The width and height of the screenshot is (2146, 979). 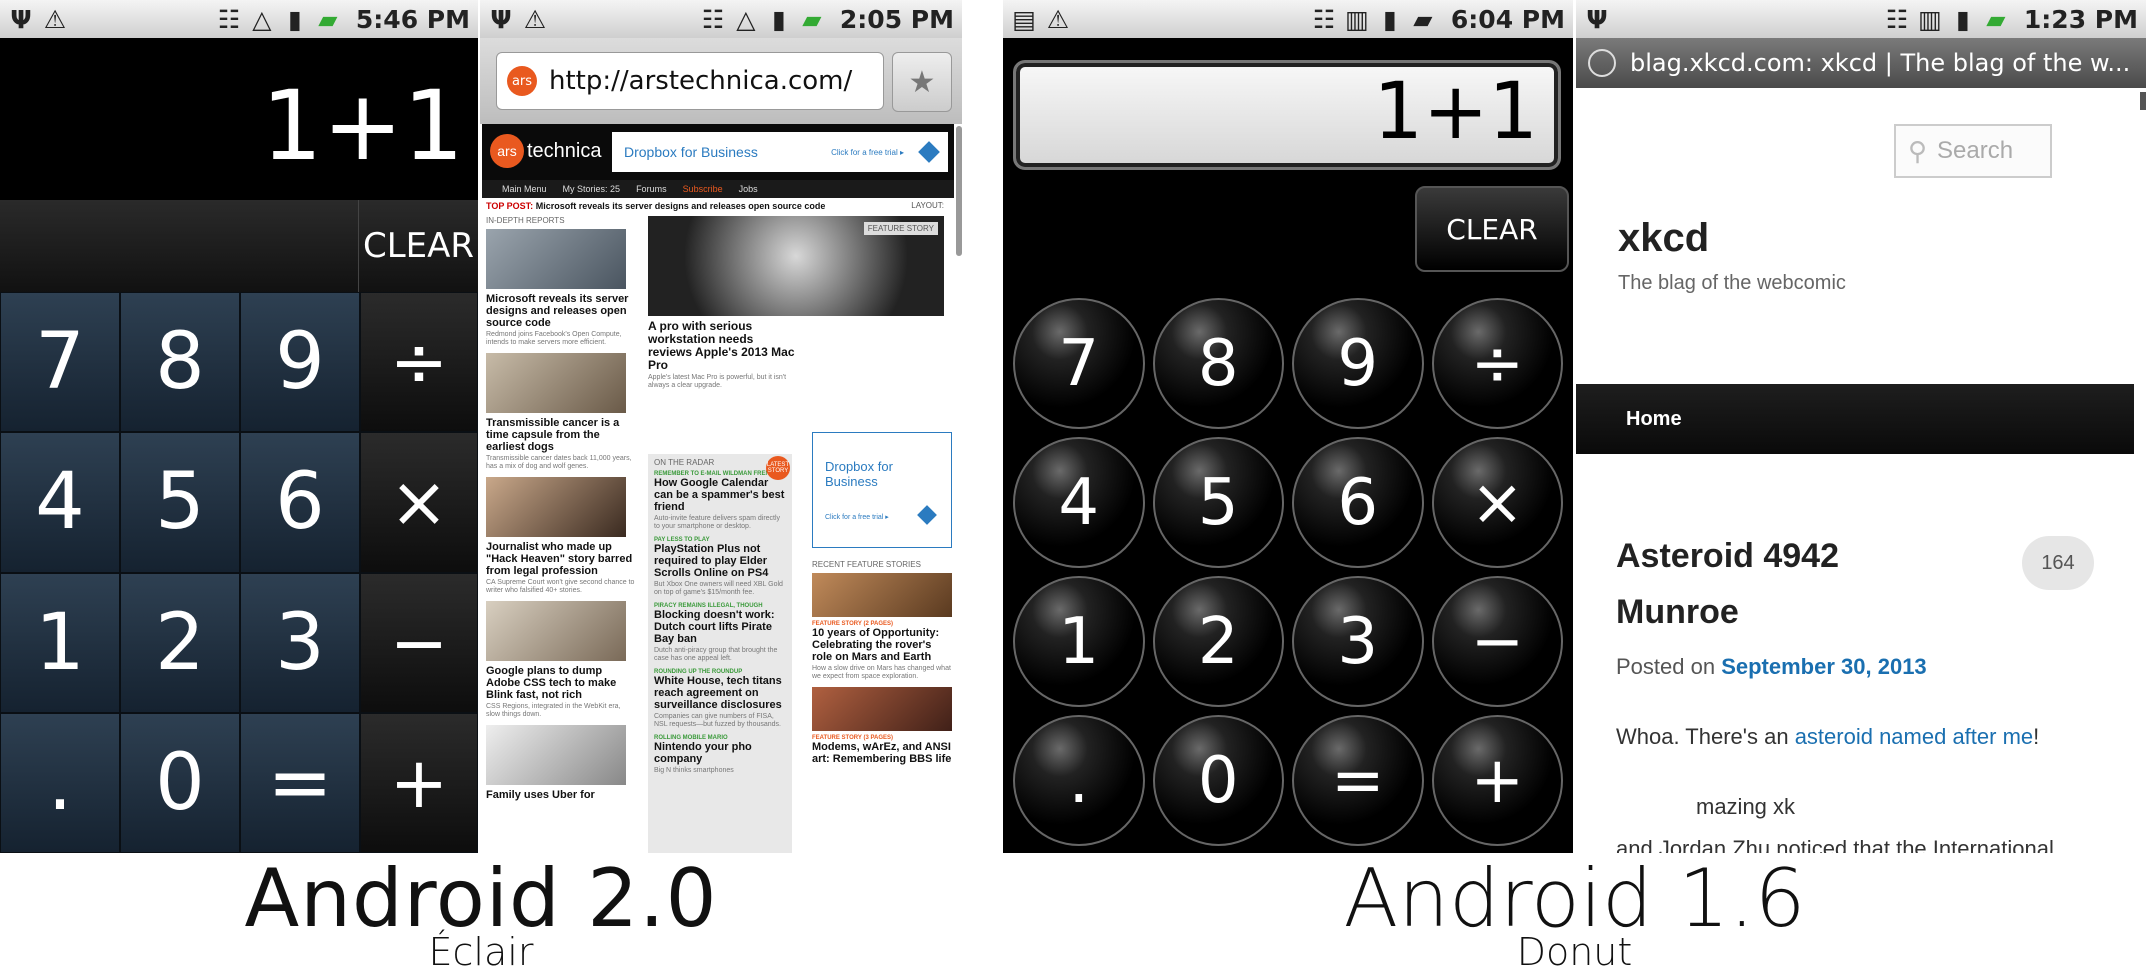 I want to click on asteroid-link: asteroid named after me, so click(x=1914, y=736).